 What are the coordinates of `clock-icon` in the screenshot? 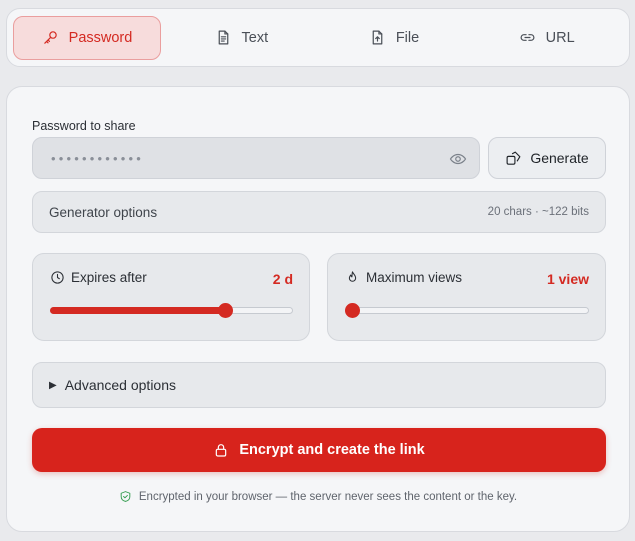 It's located at (57, 277).